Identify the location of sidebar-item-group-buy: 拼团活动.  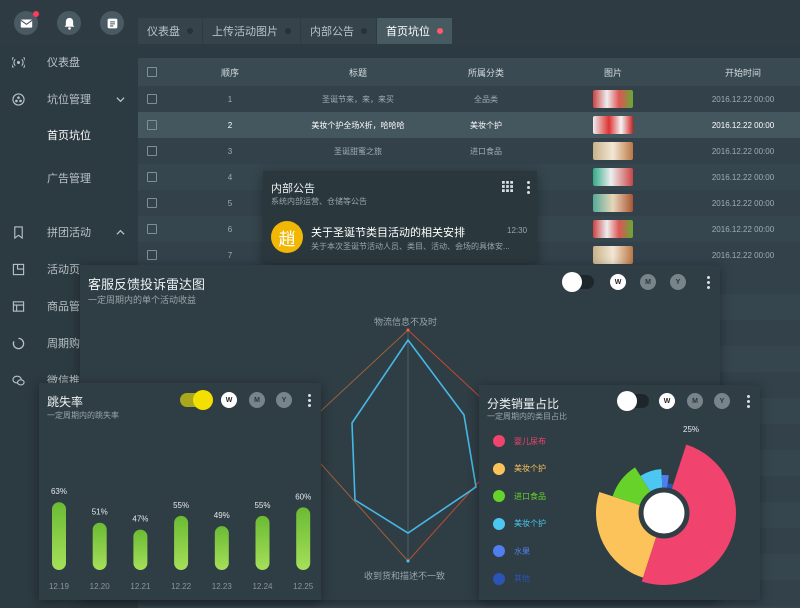
(69, 232).